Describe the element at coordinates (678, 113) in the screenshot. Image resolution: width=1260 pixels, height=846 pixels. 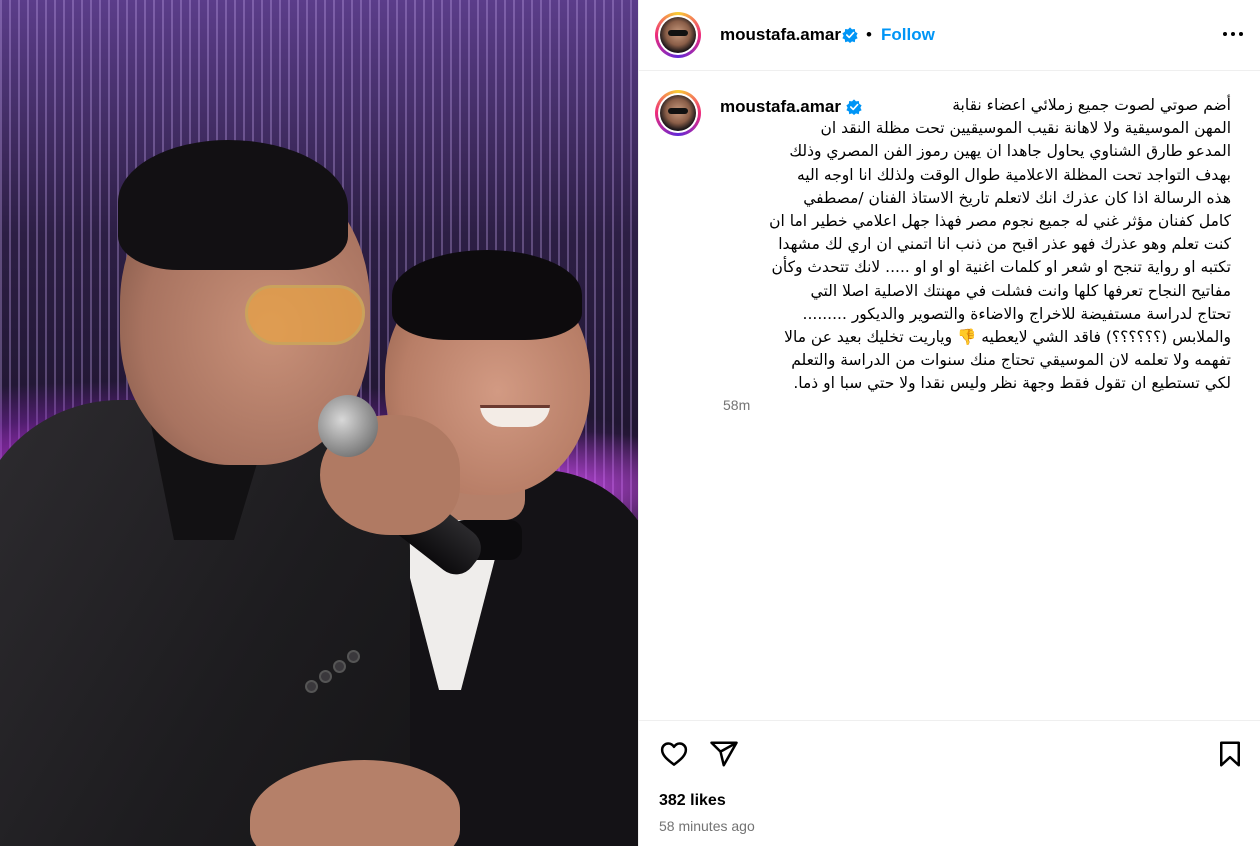
I see `caption-avatar` at that location.